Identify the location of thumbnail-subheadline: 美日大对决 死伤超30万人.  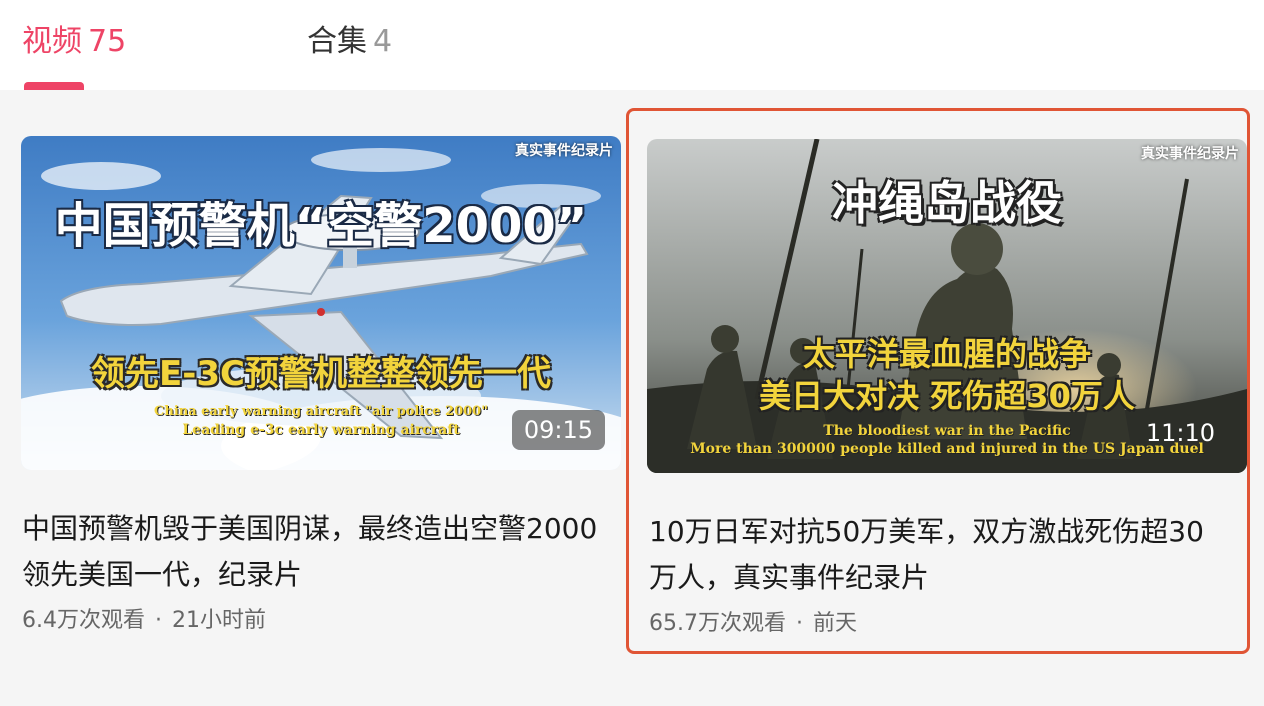
(947, 396).